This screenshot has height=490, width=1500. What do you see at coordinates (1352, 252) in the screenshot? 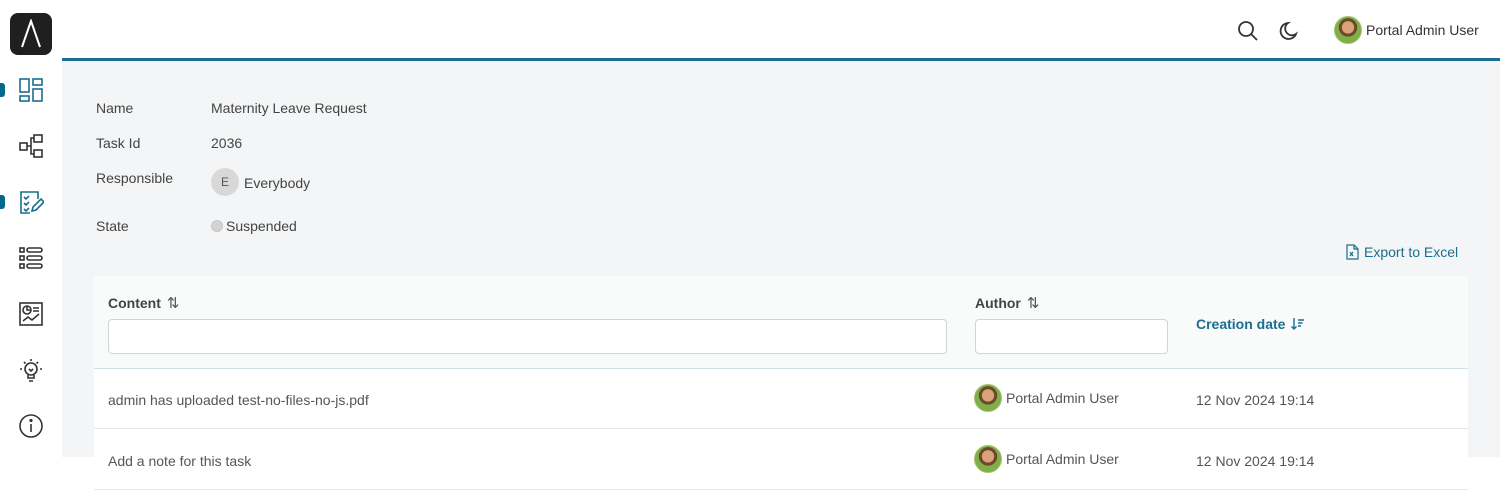
I see `excel-file-icon` at bounding box center [1352, 252].